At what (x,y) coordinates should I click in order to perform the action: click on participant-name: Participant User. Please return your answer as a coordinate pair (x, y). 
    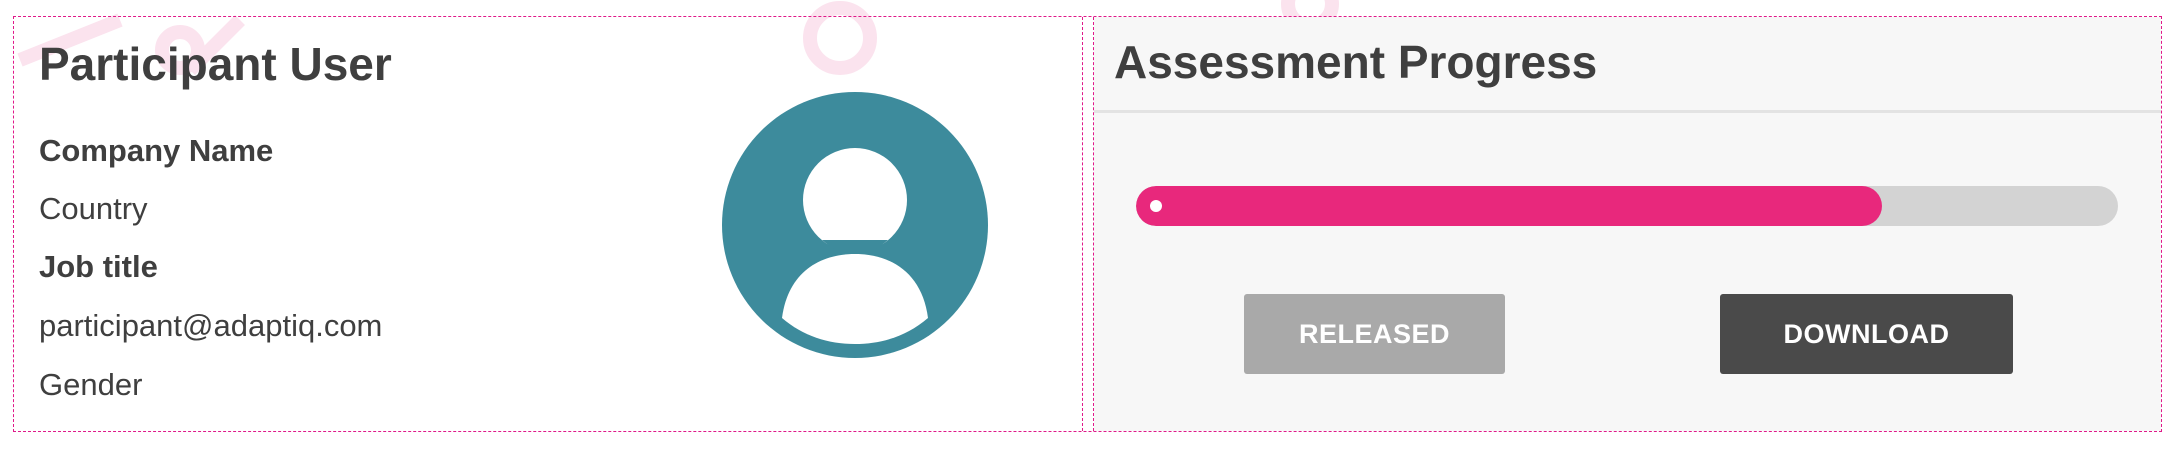
    Looking at the image, I should click on (215, 64).